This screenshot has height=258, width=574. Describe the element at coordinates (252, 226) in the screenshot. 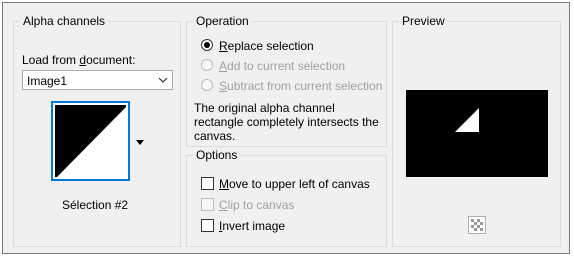

I see `invert-image-label: Invert image` at that location.